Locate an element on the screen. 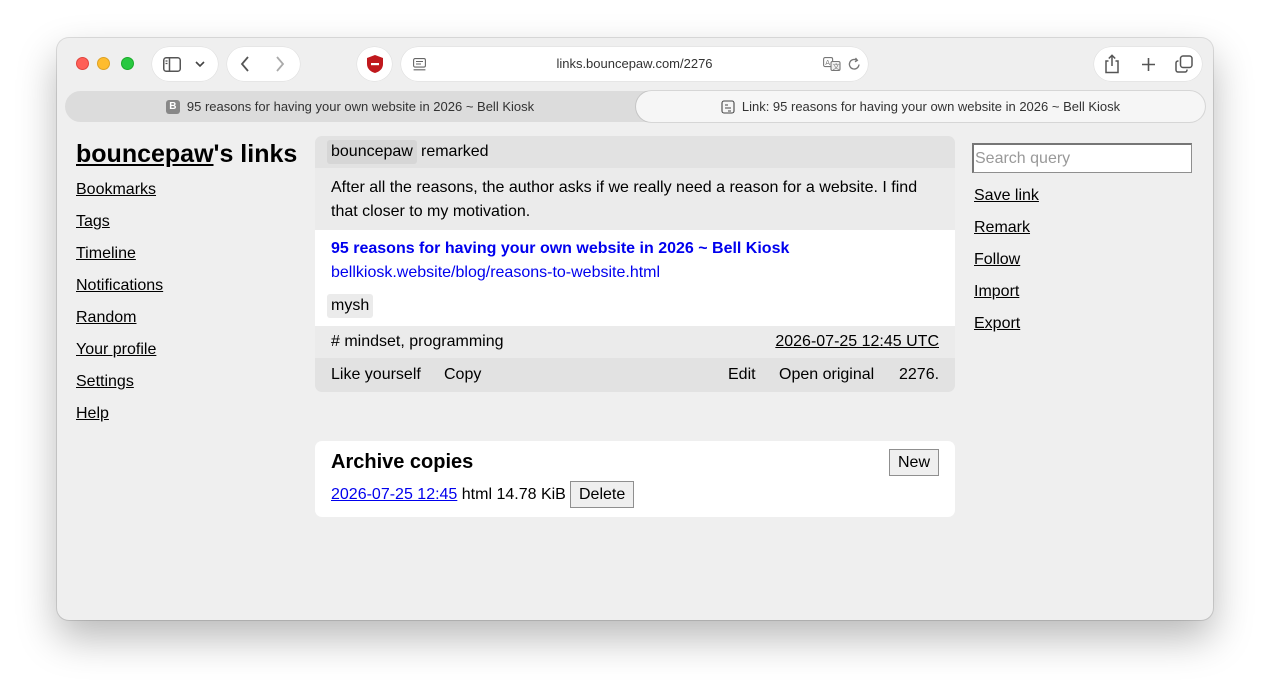 Image resolution: width=1269 pixels, height=695 pixels. search-input is located at coordinates (1082, 158).